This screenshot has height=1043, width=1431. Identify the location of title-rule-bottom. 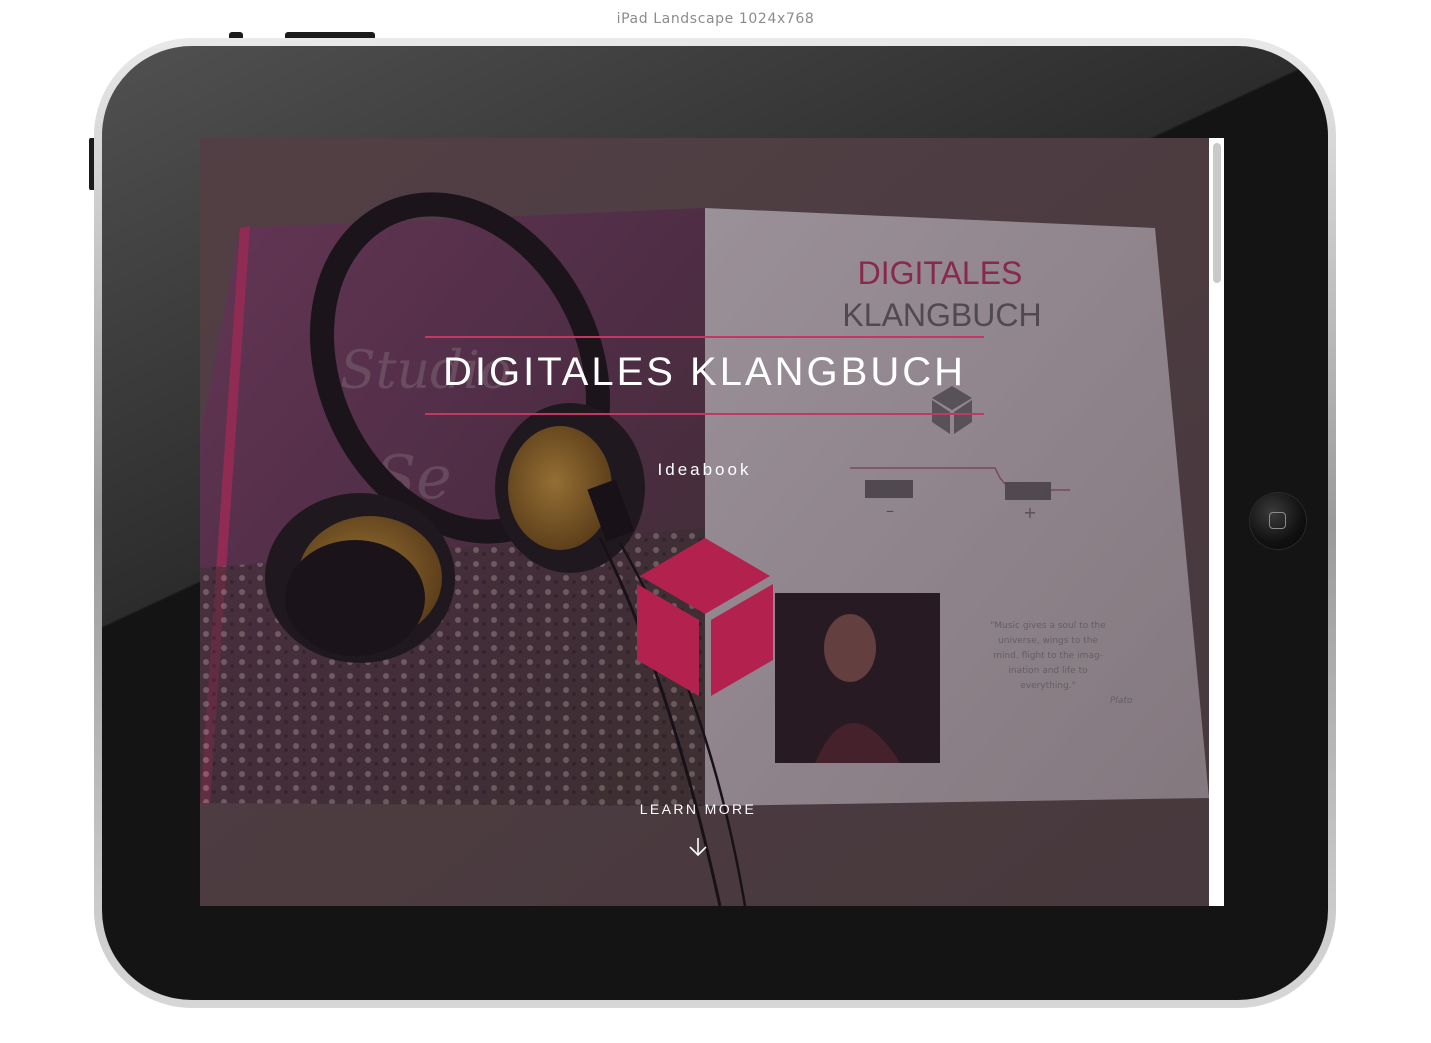
(704, 414).